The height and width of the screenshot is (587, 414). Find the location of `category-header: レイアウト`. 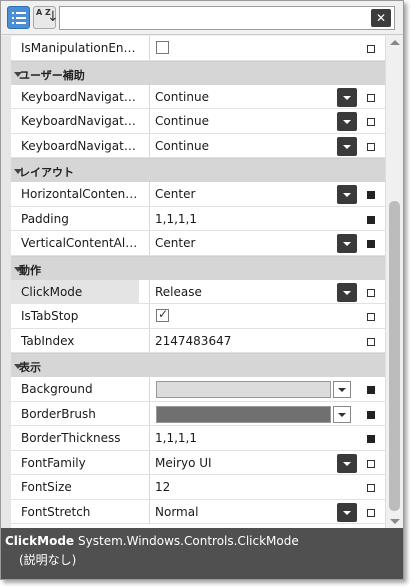

category-header: レイアウト is located at coordinates (198, 170).